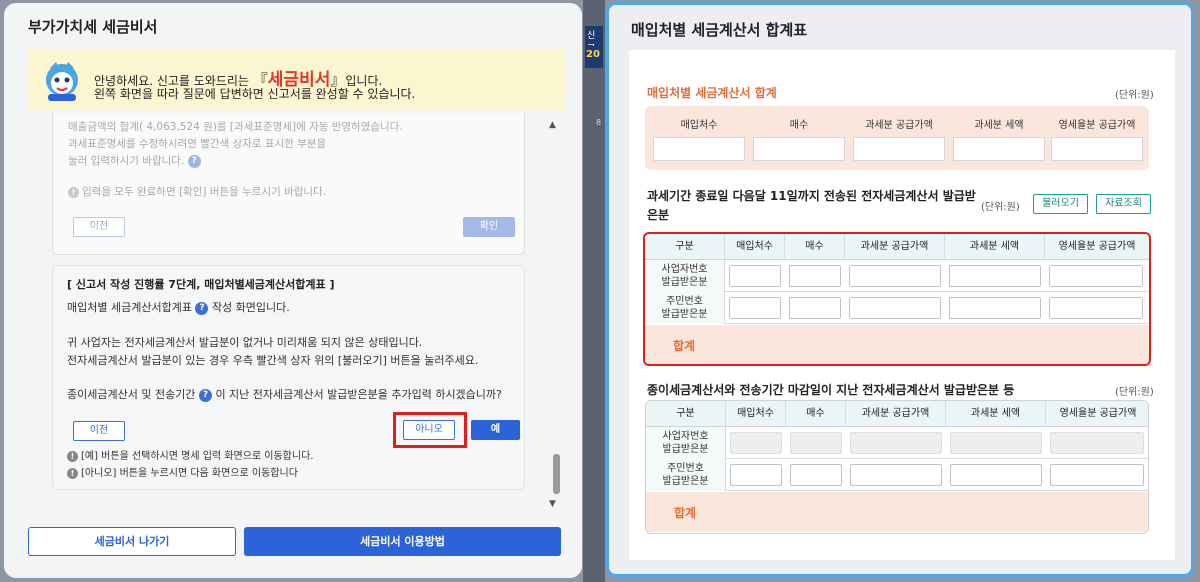 This screenshot has height=582, width=1200. I want to click on prev-button-disabled: 이전, so click(99, 227).